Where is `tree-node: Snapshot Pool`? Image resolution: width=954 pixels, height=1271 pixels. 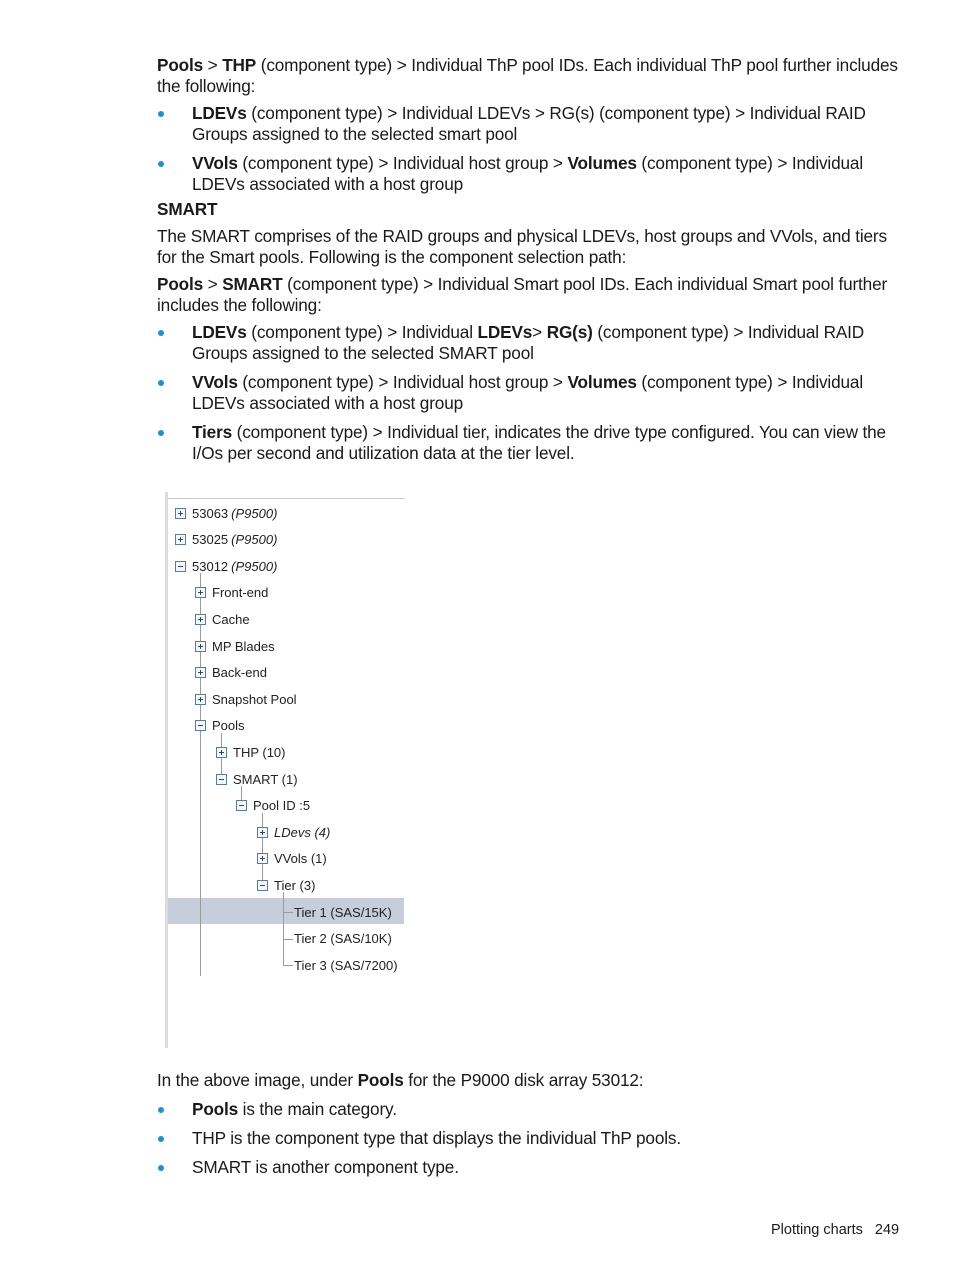
tree-node: Snapshot Pool is located at coordinates (246, 699).